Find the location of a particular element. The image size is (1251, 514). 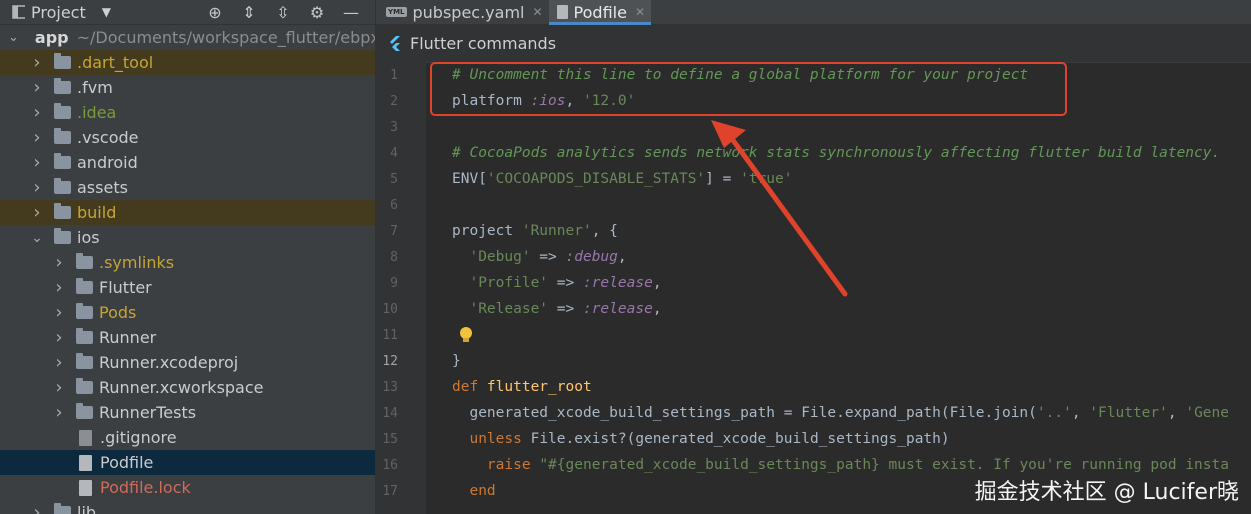

tree-item-label: android is located at coordinates (107, 162).